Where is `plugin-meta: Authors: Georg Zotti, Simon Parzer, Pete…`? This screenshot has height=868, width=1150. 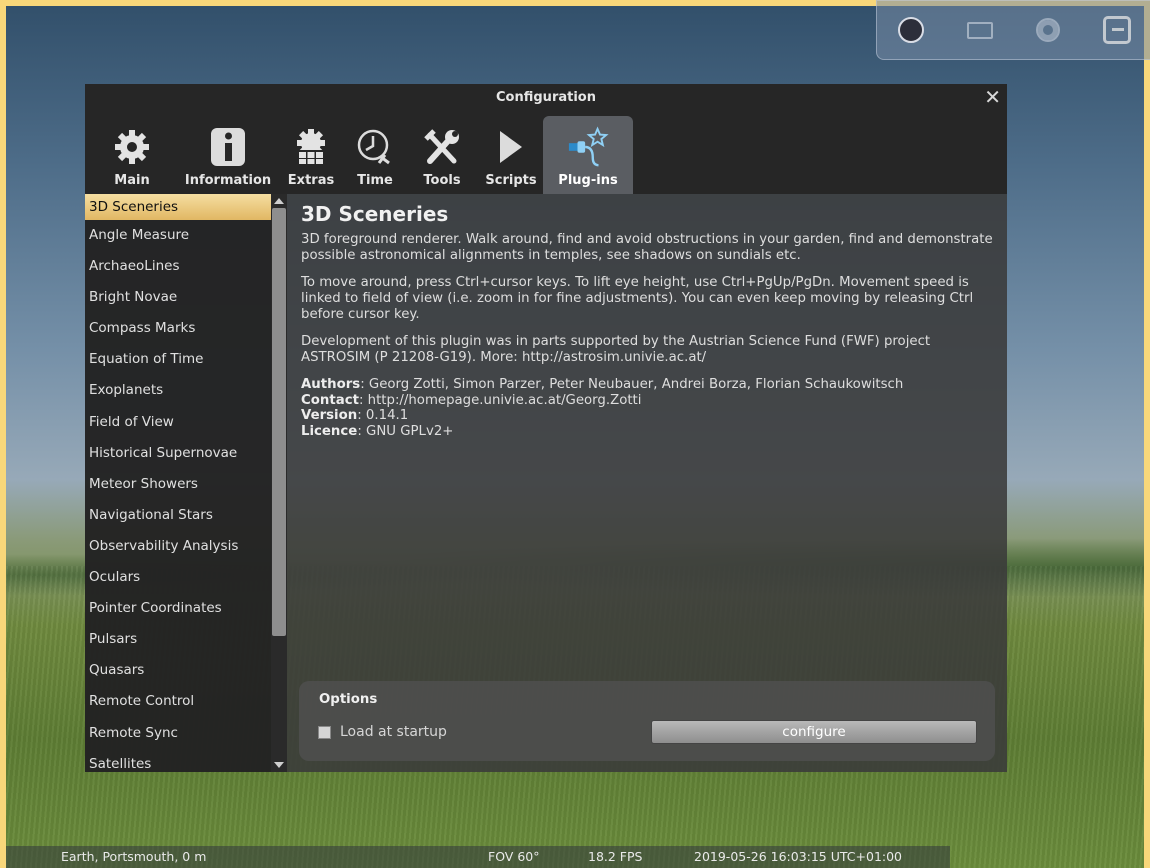 plugin-meta: Authors: Georg Zotti, Simon Parzer, Pete… is located at coordinates (647, 408).